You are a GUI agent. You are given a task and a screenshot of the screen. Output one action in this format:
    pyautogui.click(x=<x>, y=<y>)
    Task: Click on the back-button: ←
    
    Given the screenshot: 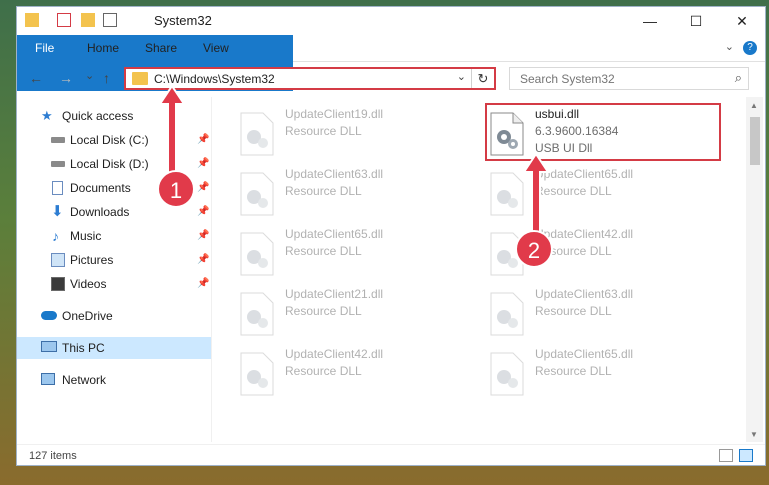 What is the action you would take?
    pyautogui.click(x=36, y=78)
    